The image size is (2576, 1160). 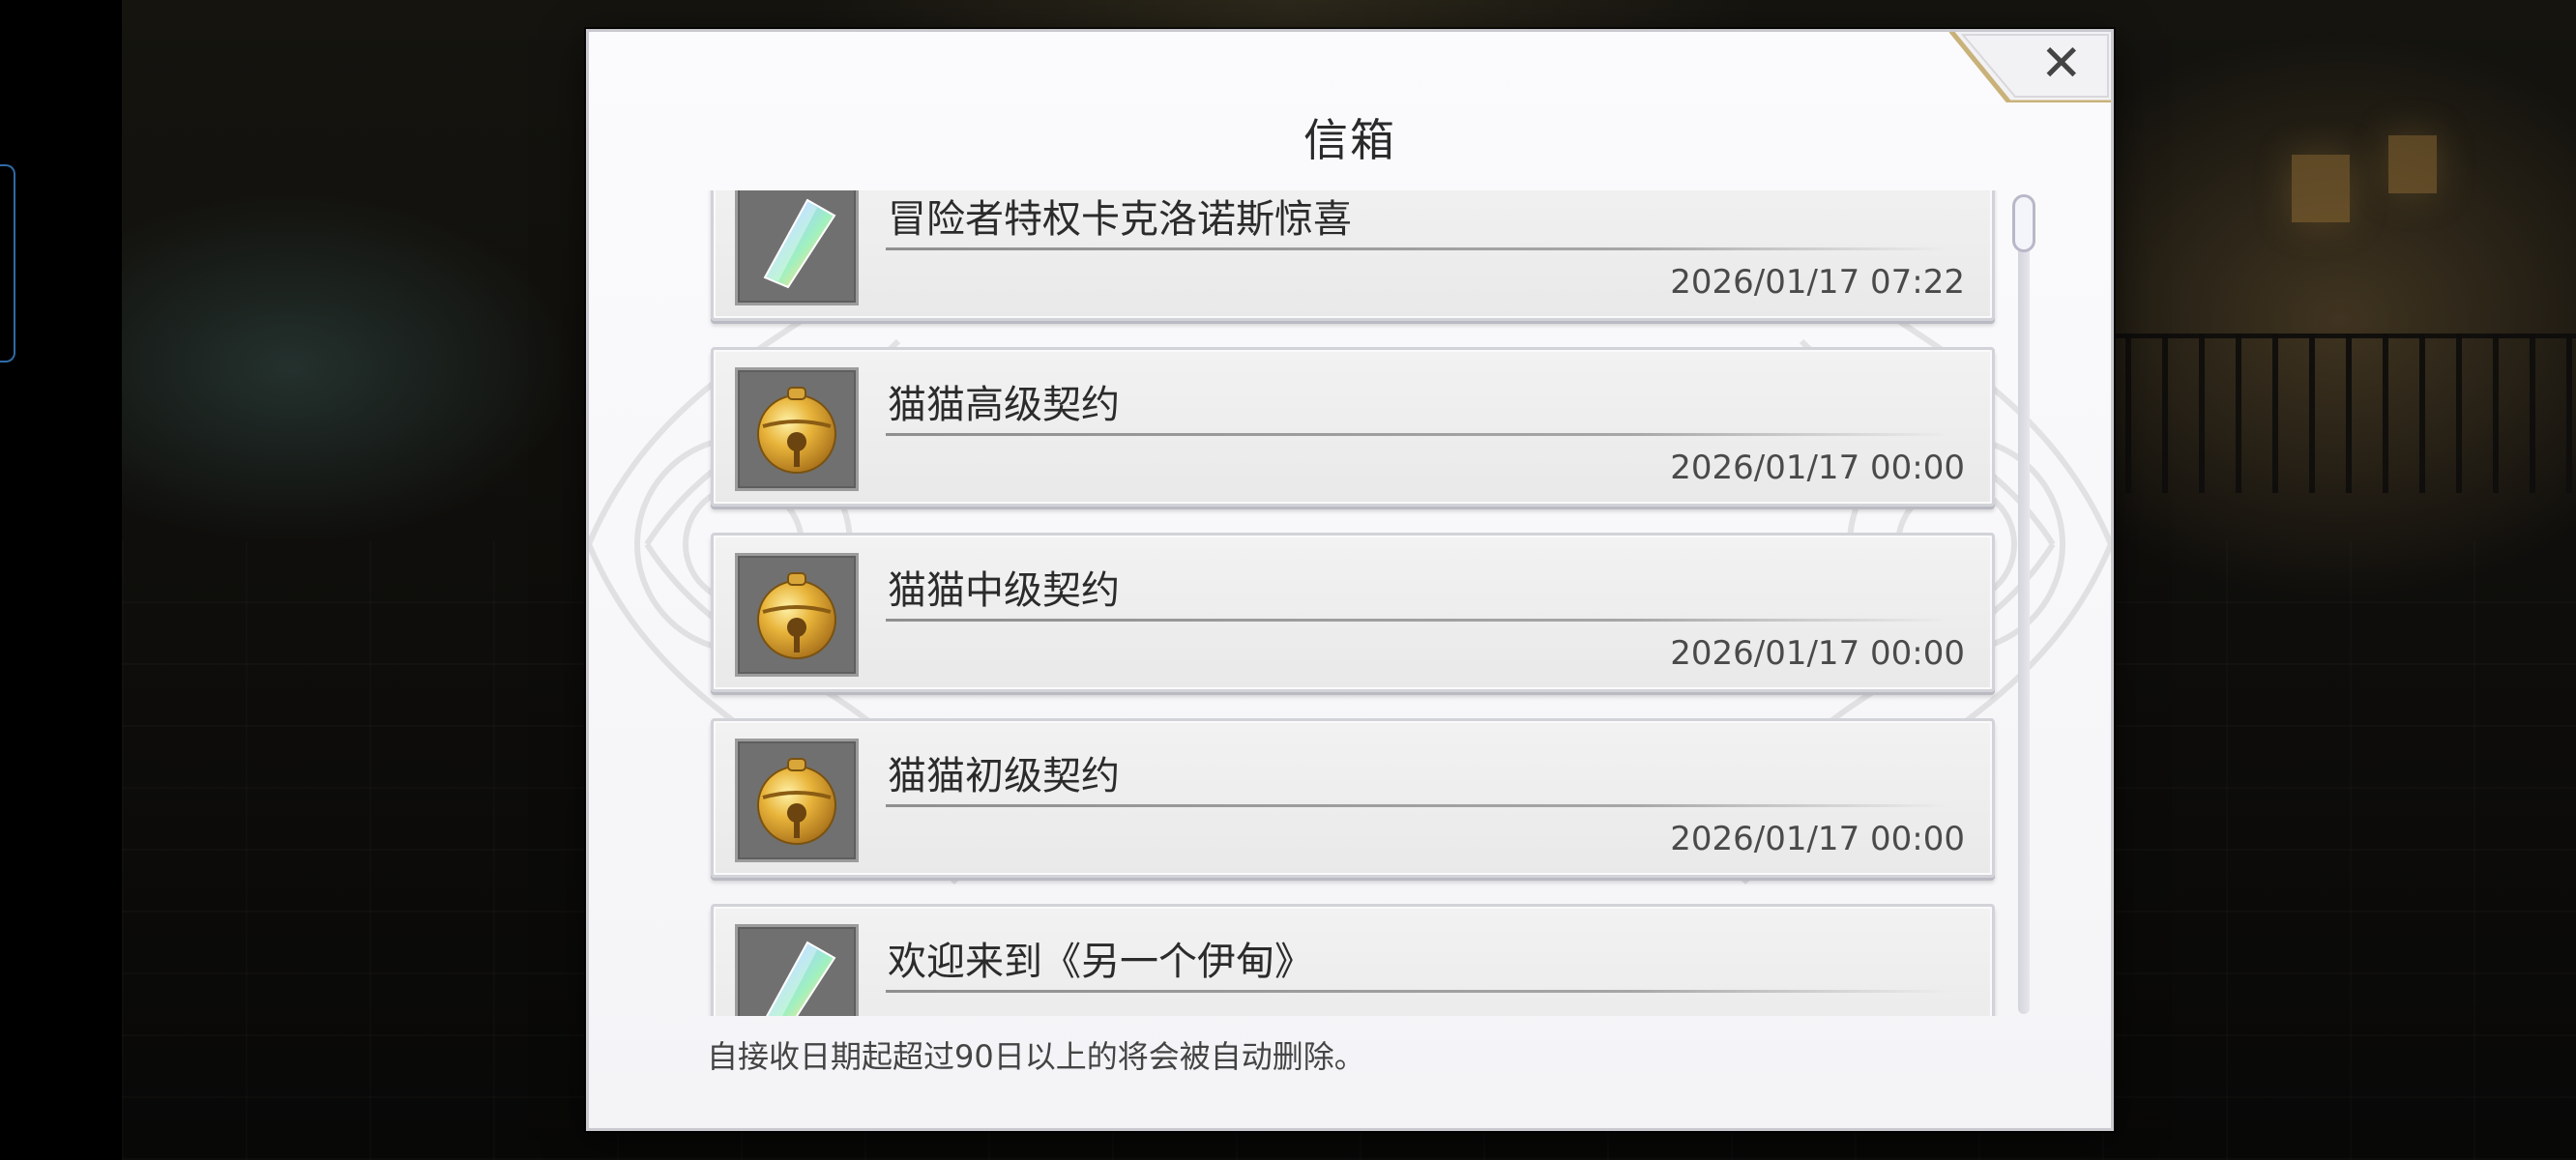 What do you see at coordinates (61, 580) in the screenshot?
I see `background-left-edge` at bounding box center [61, 580].